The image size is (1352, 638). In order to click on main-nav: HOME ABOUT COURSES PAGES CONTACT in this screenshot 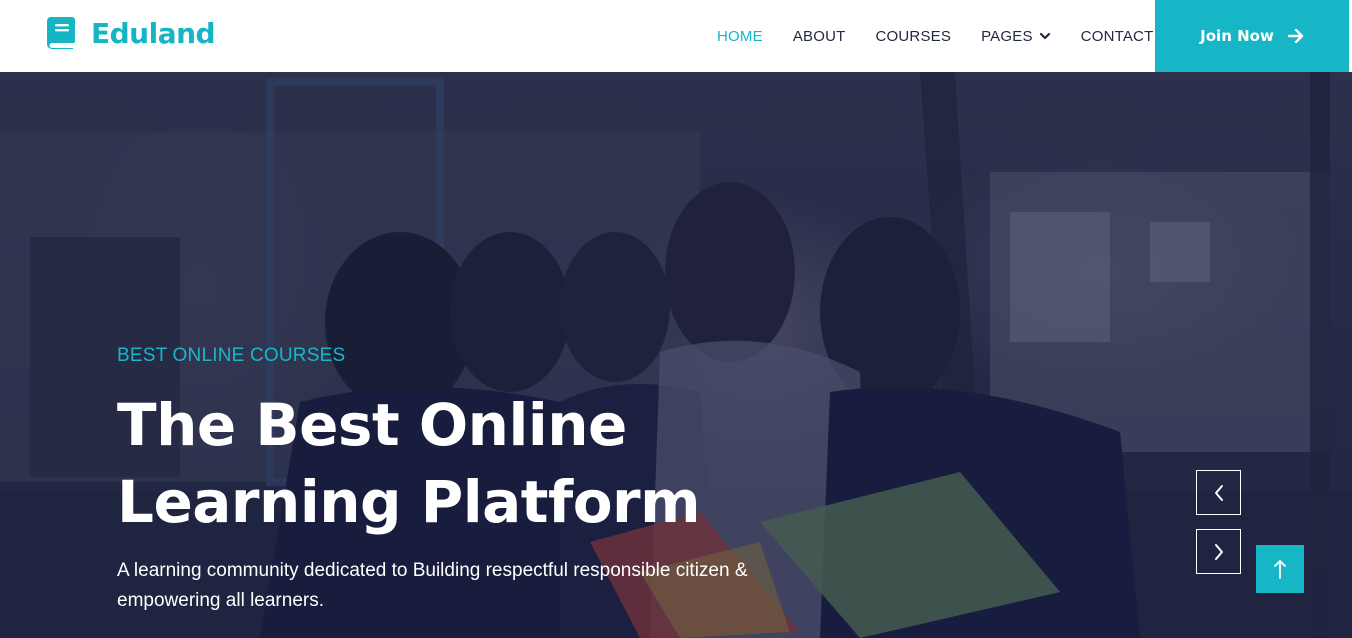, I will do `click(935, 36)`.